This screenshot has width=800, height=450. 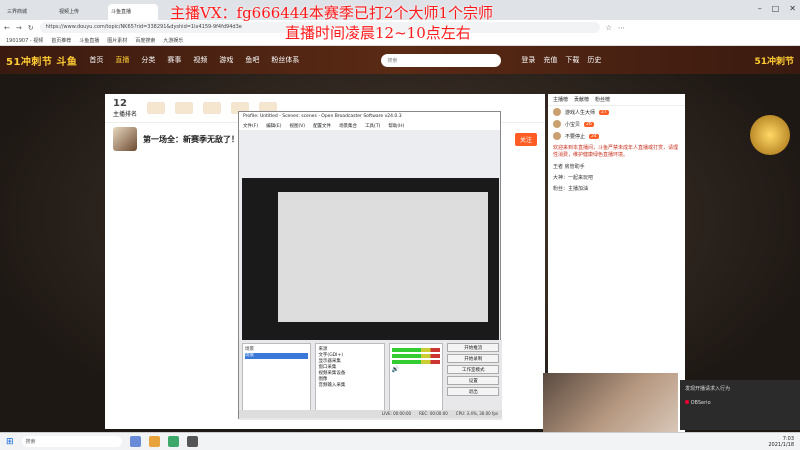 What do you see at coordinates (285, 60) in the screenshot?
I see `nav-fans: 粉丝体系` at bounding box center [285, 60].